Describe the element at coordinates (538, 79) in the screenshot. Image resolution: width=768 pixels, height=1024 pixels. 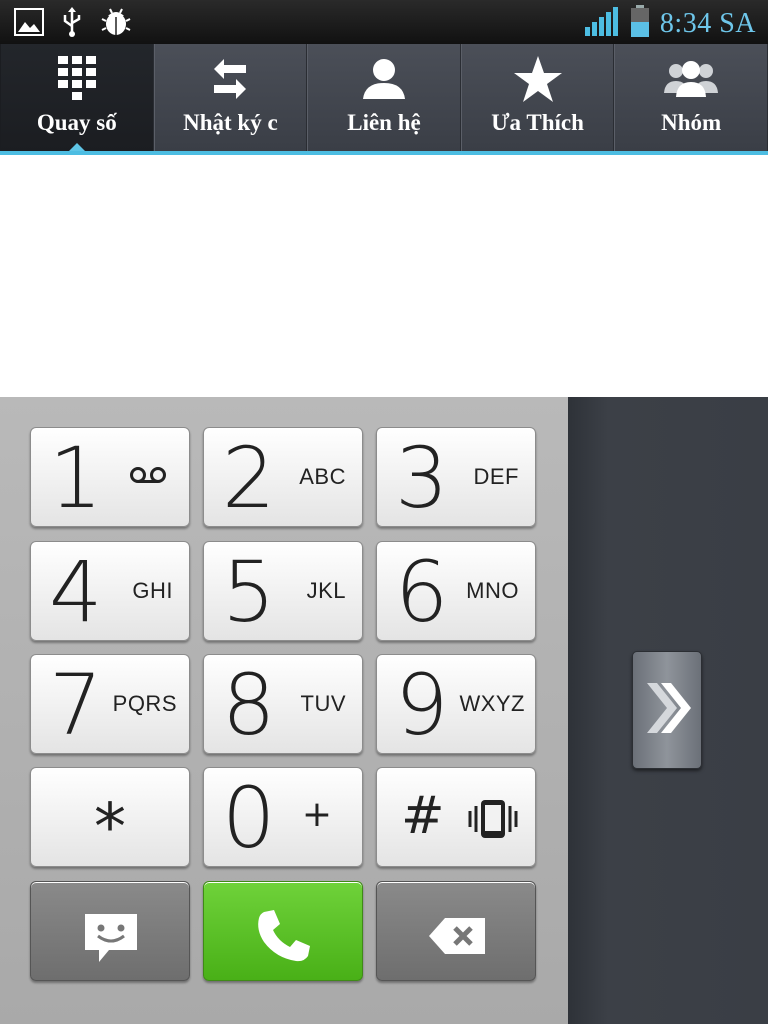
I see `star-icon` at that location.